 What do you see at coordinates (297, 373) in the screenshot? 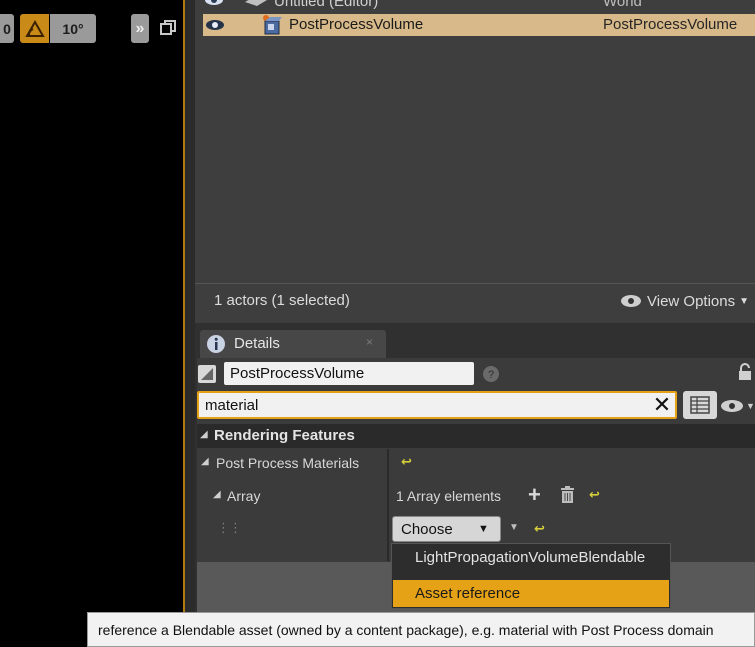
I see `actor-name-value: PostProcessVolume` at bounding box center [297, 373].